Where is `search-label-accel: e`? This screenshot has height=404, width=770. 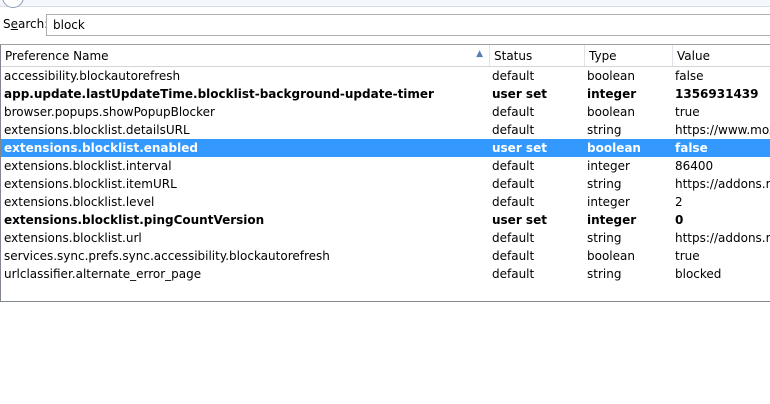 search-label-accel: e is located at coordinates (14, 24).